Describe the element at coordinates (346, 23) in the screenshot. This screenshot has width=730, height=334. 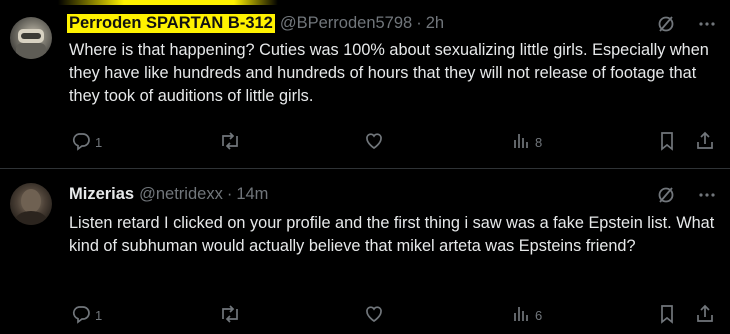
I see `author-handle: @BPerroden5798` at that location.